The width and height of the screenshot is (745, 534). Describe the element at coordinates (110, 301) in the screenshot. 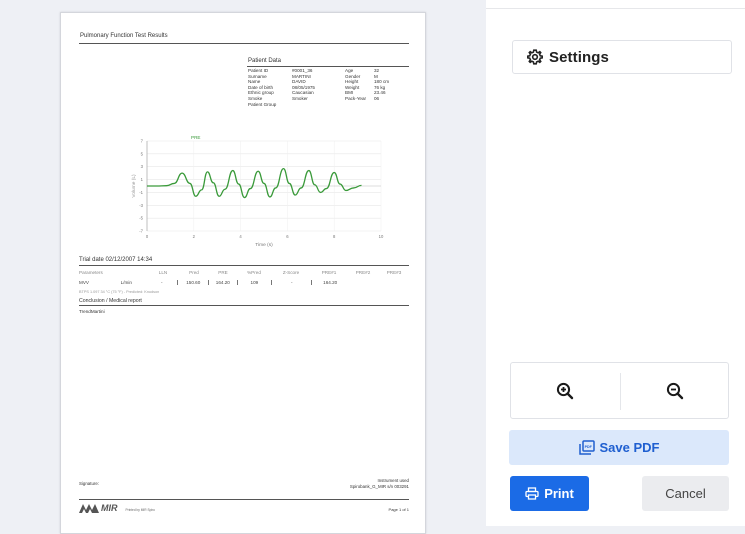

I see `conclusion-heading: Conclusion / Medical report` at that location.